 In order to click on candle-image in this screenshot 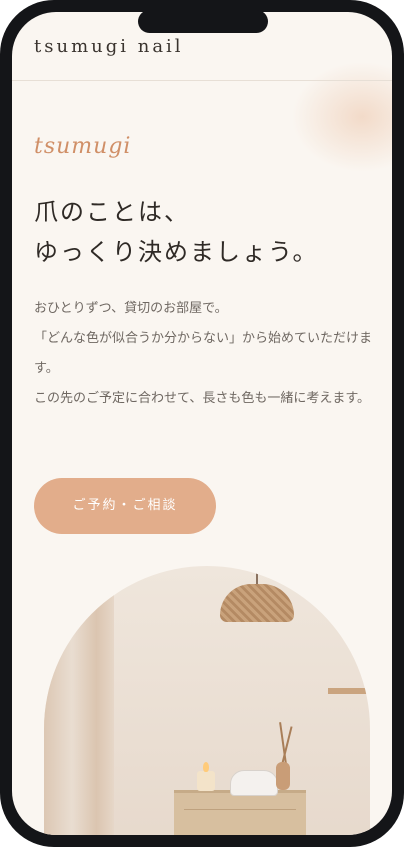, I will do `click(206, 781)`.